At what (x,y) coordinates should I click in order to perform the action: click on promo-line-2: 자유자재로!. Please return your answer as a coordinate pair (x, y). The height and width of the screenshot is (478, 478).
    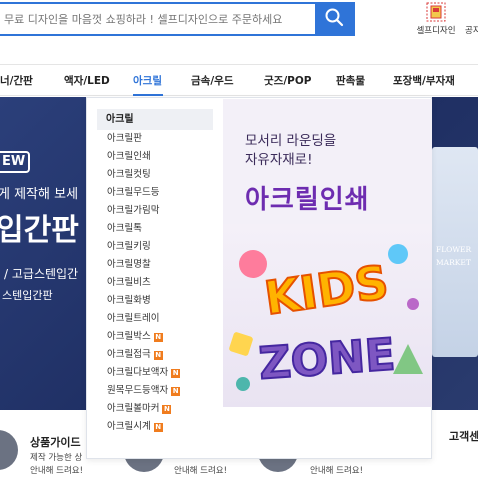
    Looking at the image, I should click on (279, 160).